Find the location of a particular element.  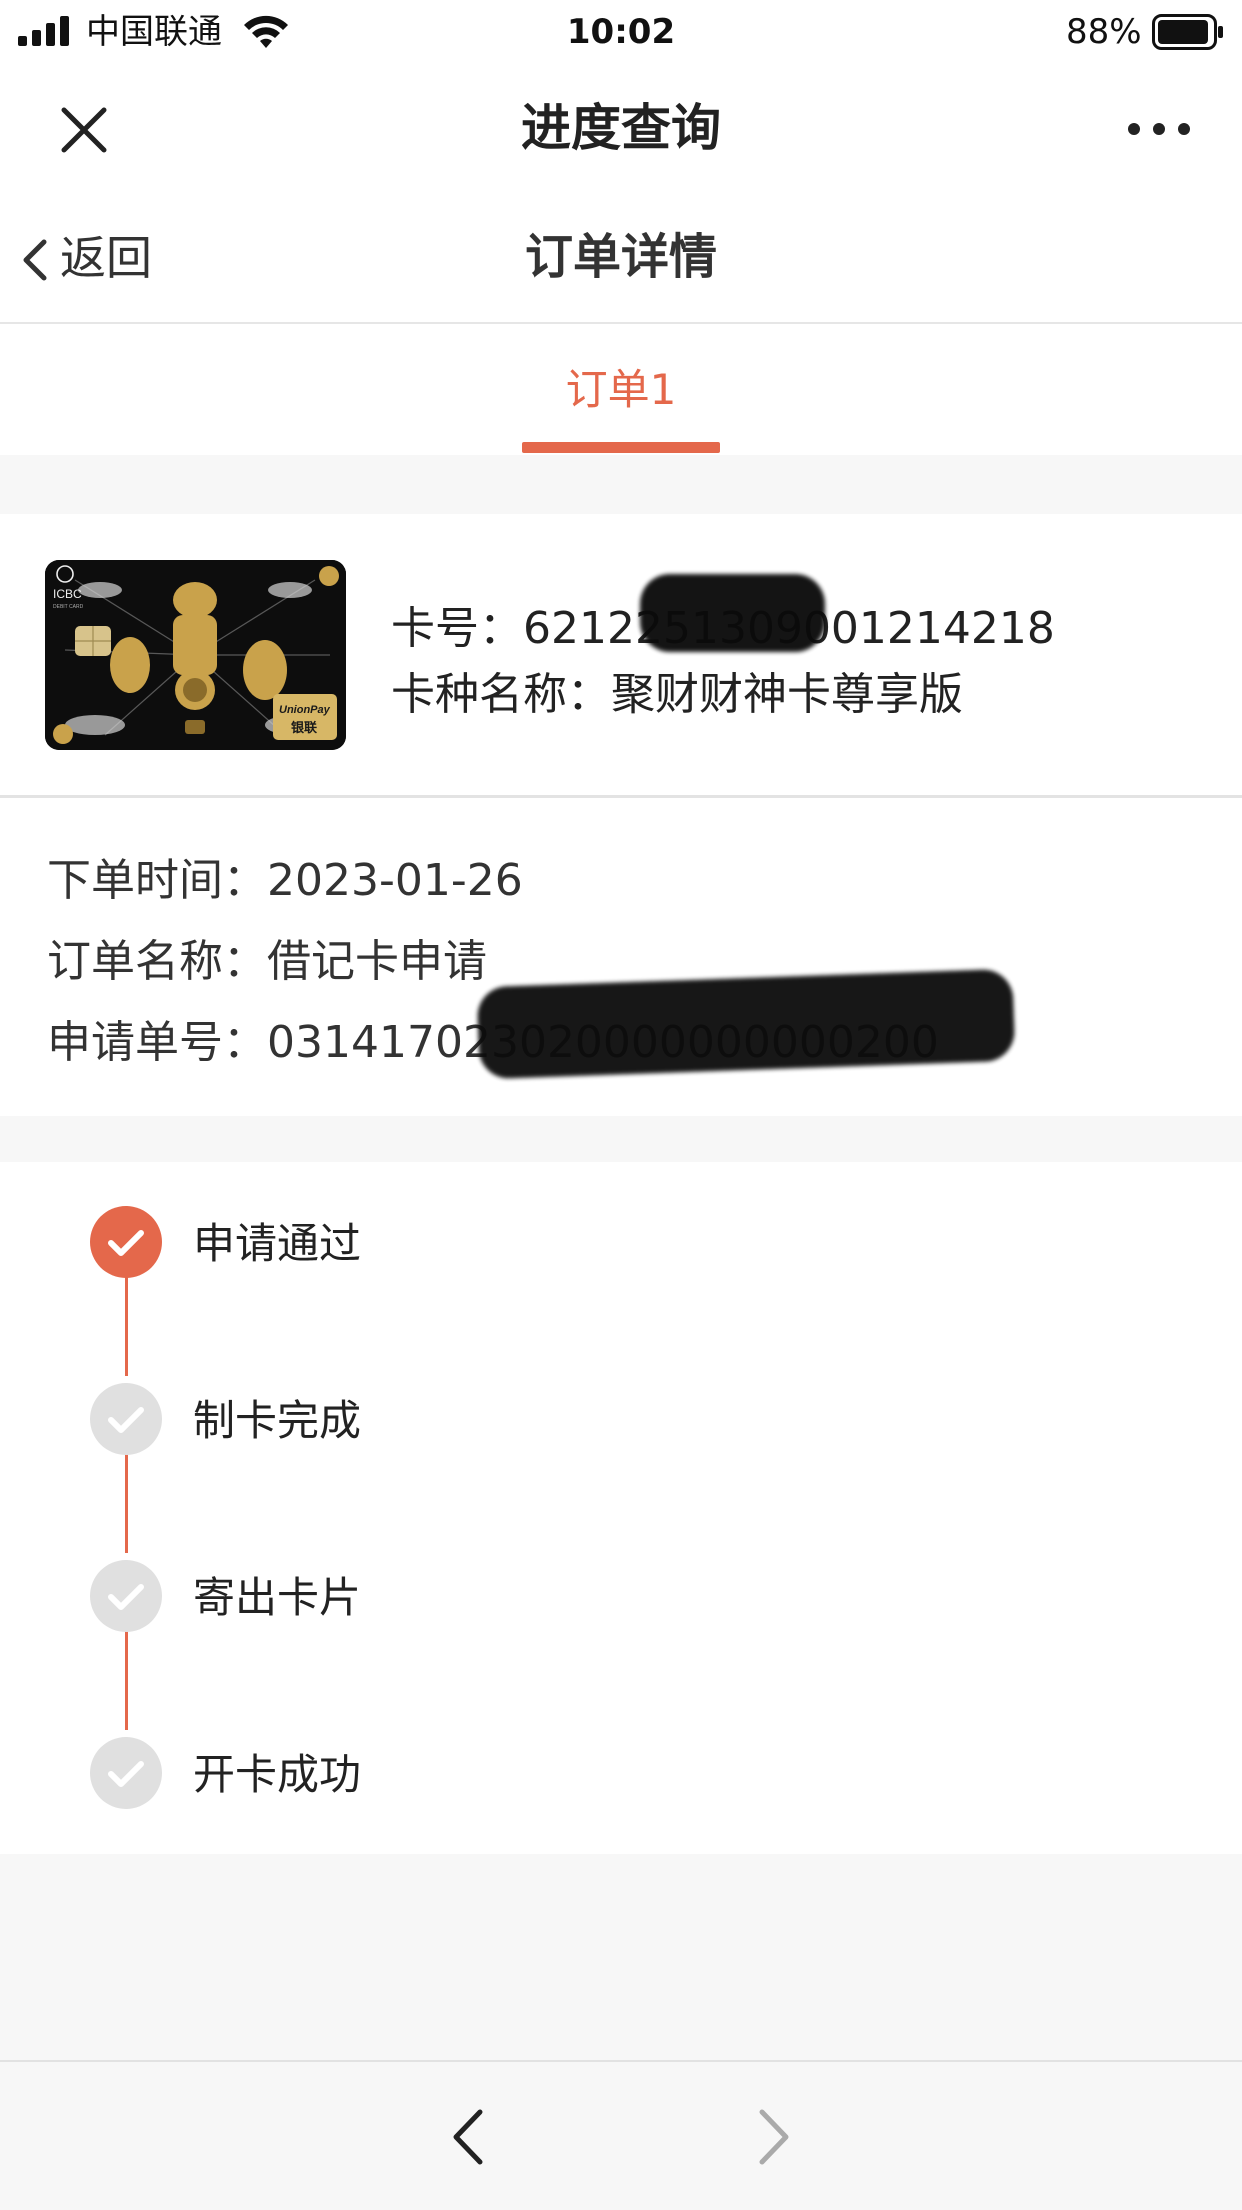

step-label: 开卡成功 is located at coordinates (277, 1774).